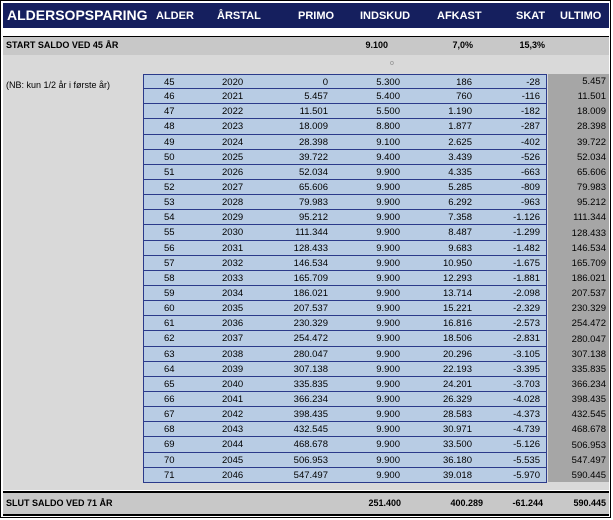  I want to click on cell-aarstal: 2025, so click(242, 157).